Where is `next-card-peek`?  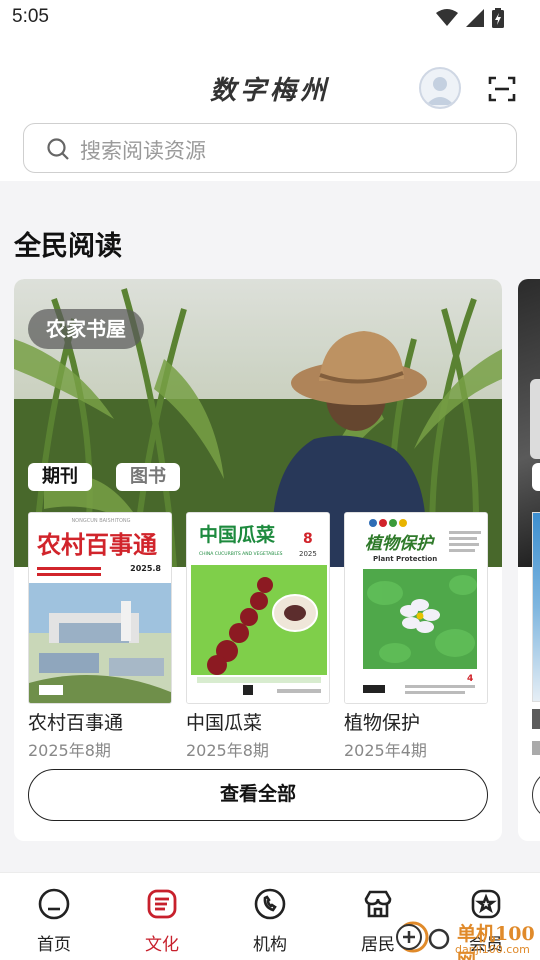 next-card-peek is located at coordinates (529, 560).